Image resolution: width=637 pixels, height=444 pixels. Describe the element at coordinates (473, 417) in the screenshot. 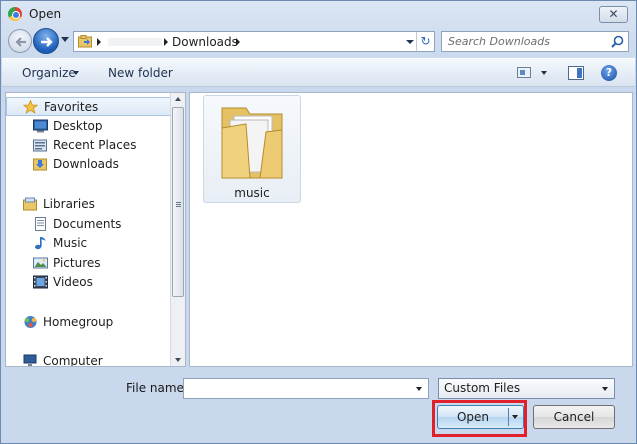

I see `open-button-label: Open` at that location.